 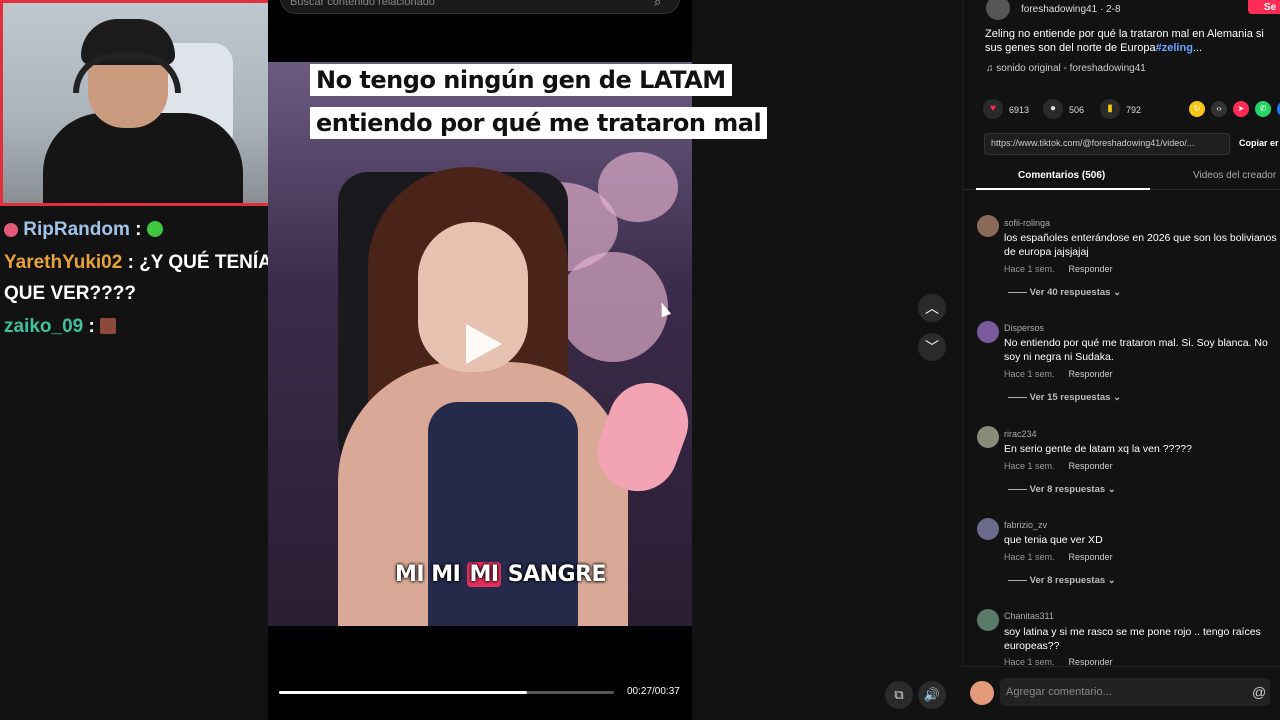 What do you see at coordinates (1234, 175) in the screenshot?
I see `tab-creator-videos: Videos del creador` at bounding box center [1234, 175].